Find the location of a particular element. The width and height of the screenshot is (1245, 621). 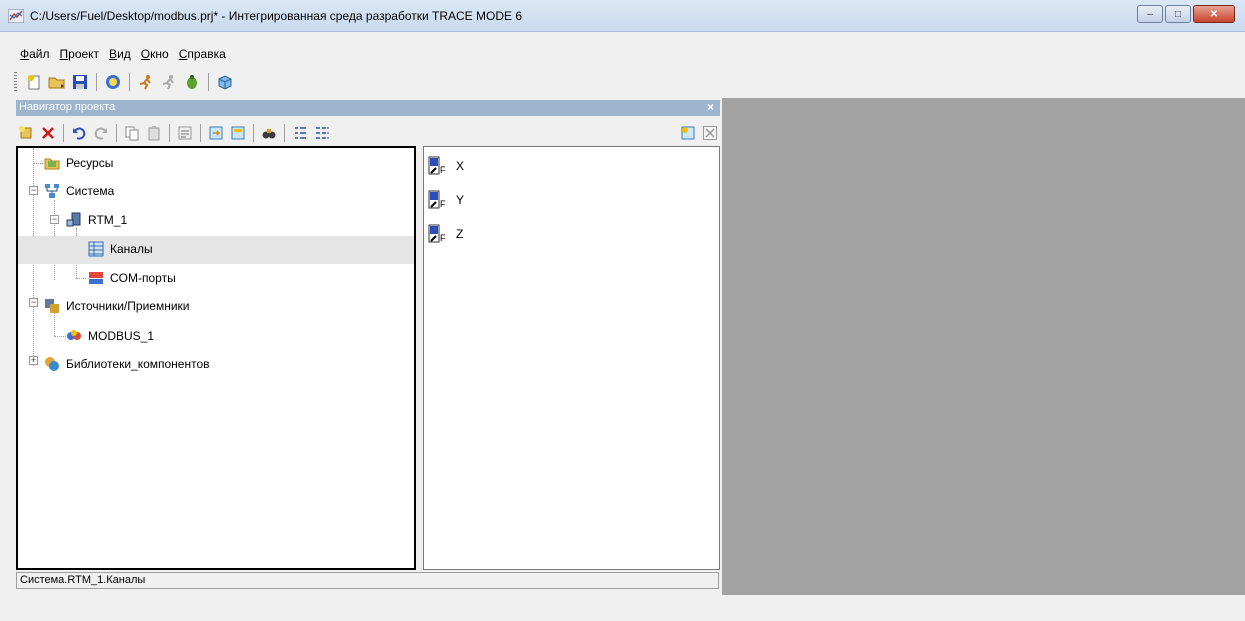

import-icon is located at coordinates (238, 133).